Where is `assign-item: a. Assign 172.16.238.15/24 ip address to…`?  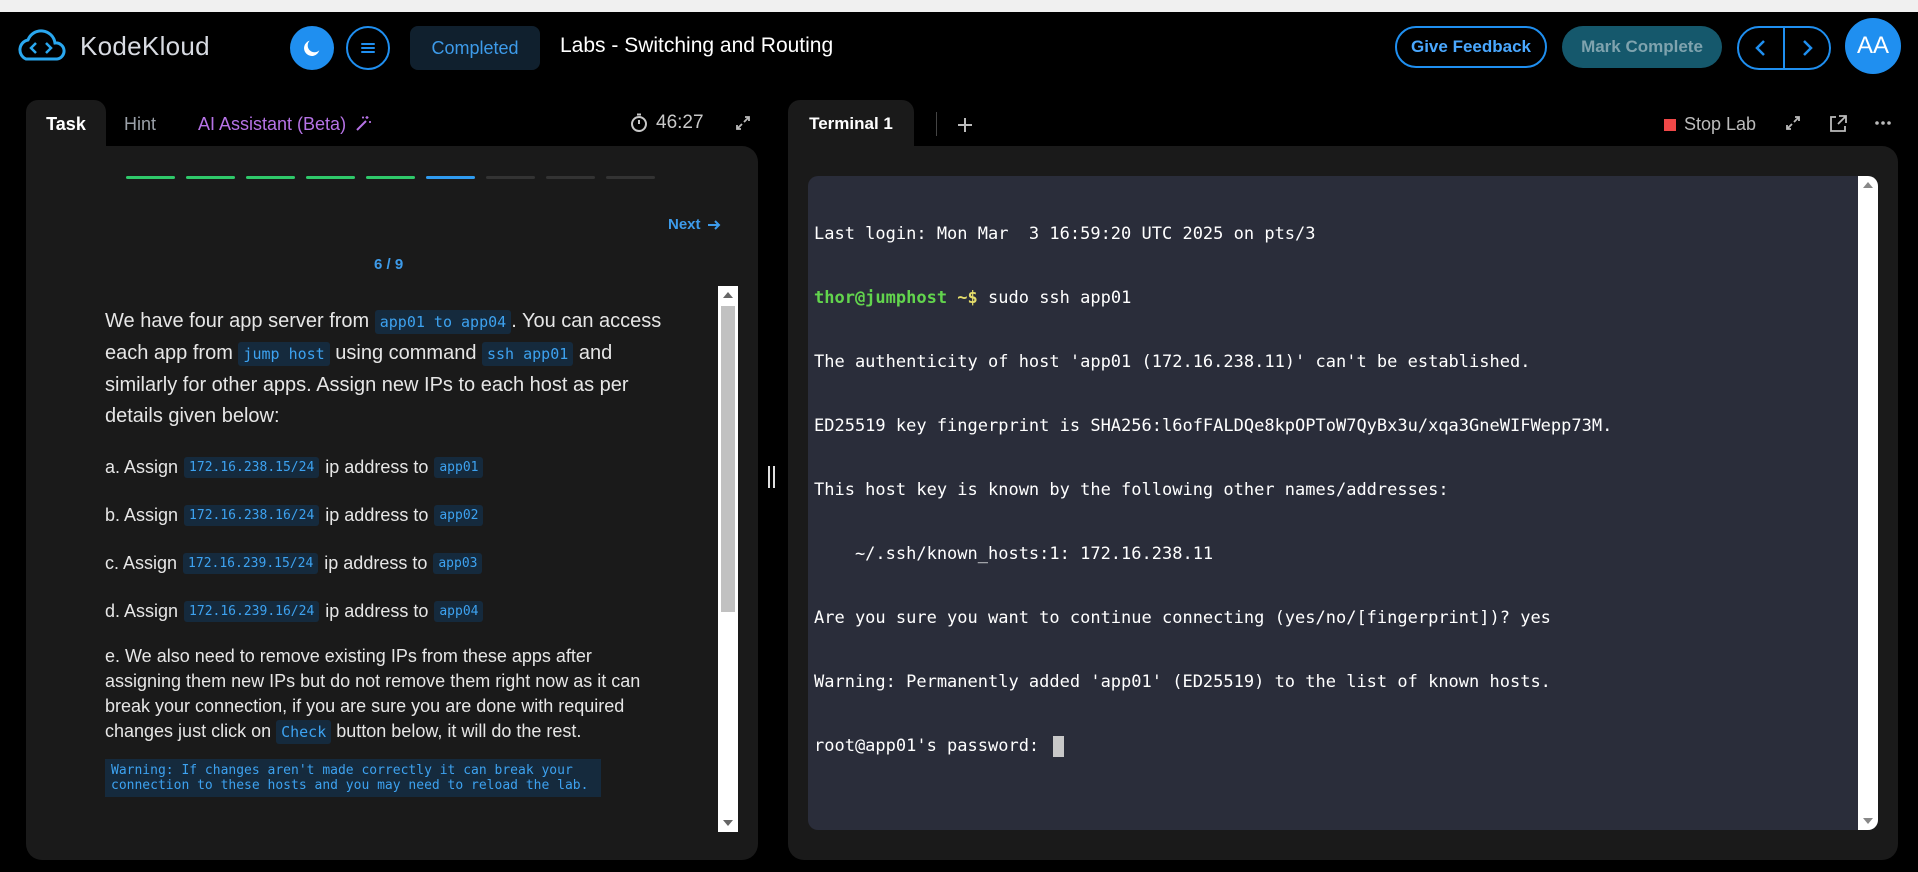 assign-item: a. Assign 172.16.238.15/24 ip address to… is located at coordinates (395, 467).